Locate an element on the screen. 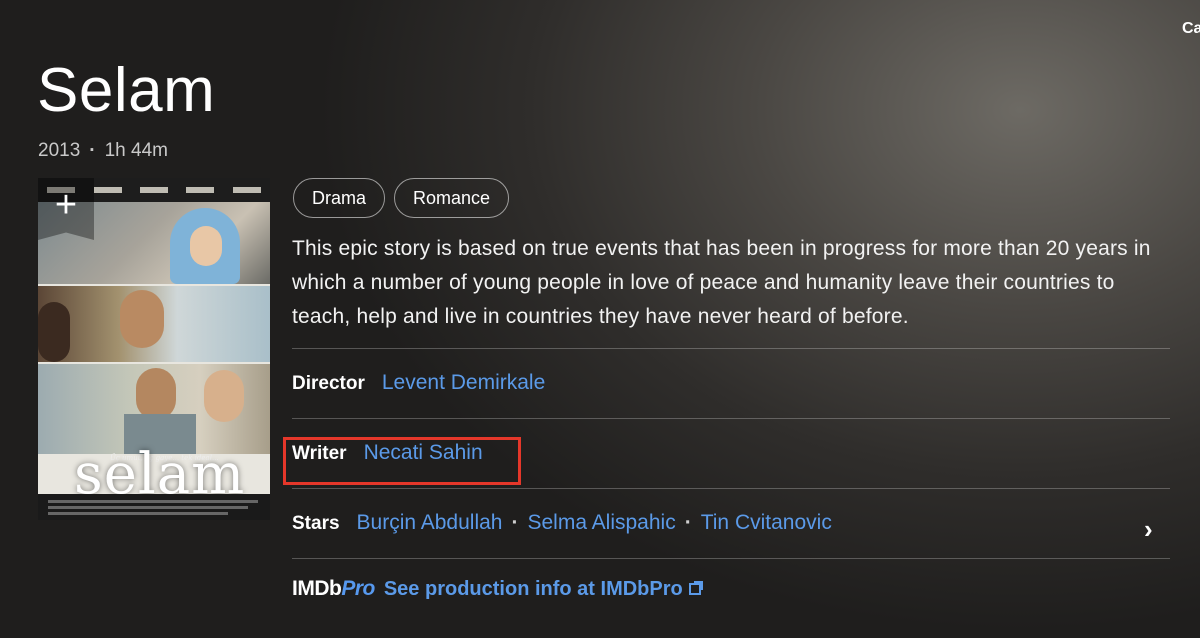 The height and width of the screenshot is (638, 1200). genre-chip-drama: Drama is located at coordinates (339, 198).